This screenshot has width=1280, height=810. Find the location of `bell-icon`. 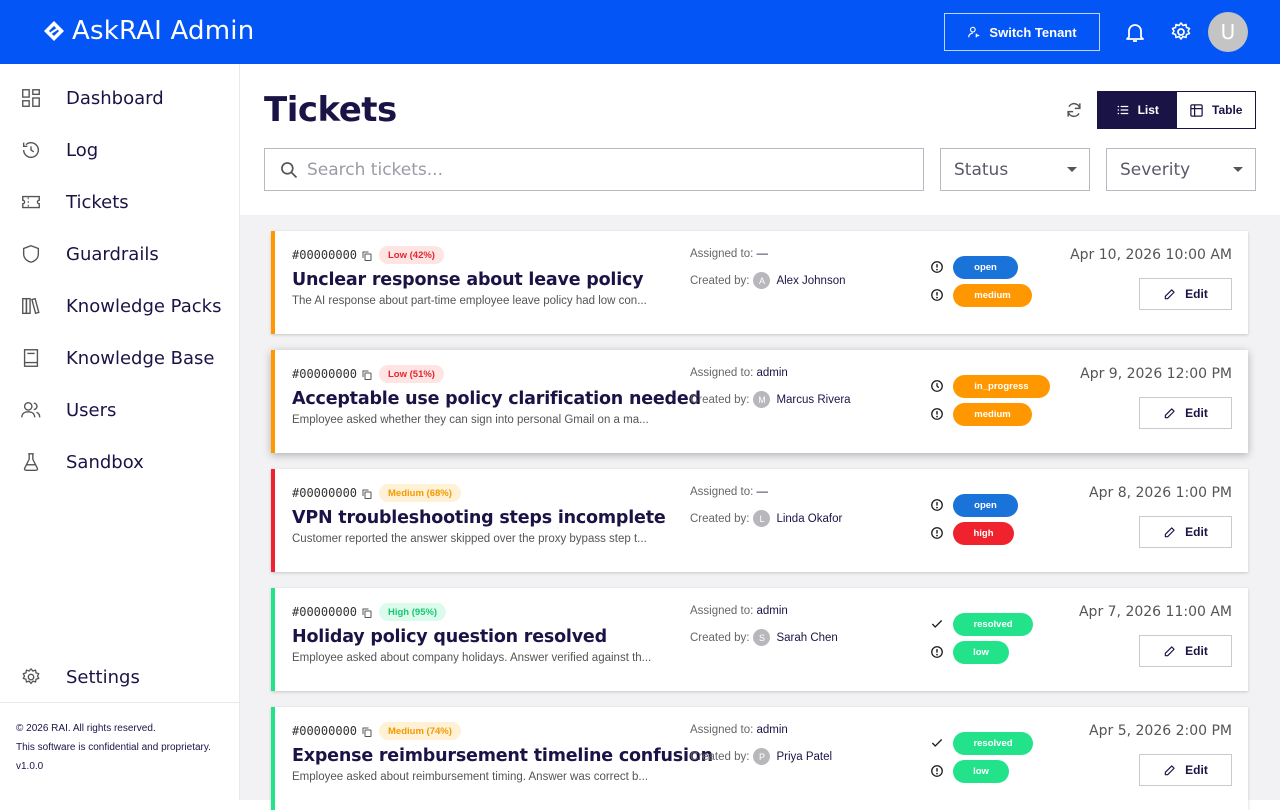

bell-icon is located at coordinates (1135, 32).